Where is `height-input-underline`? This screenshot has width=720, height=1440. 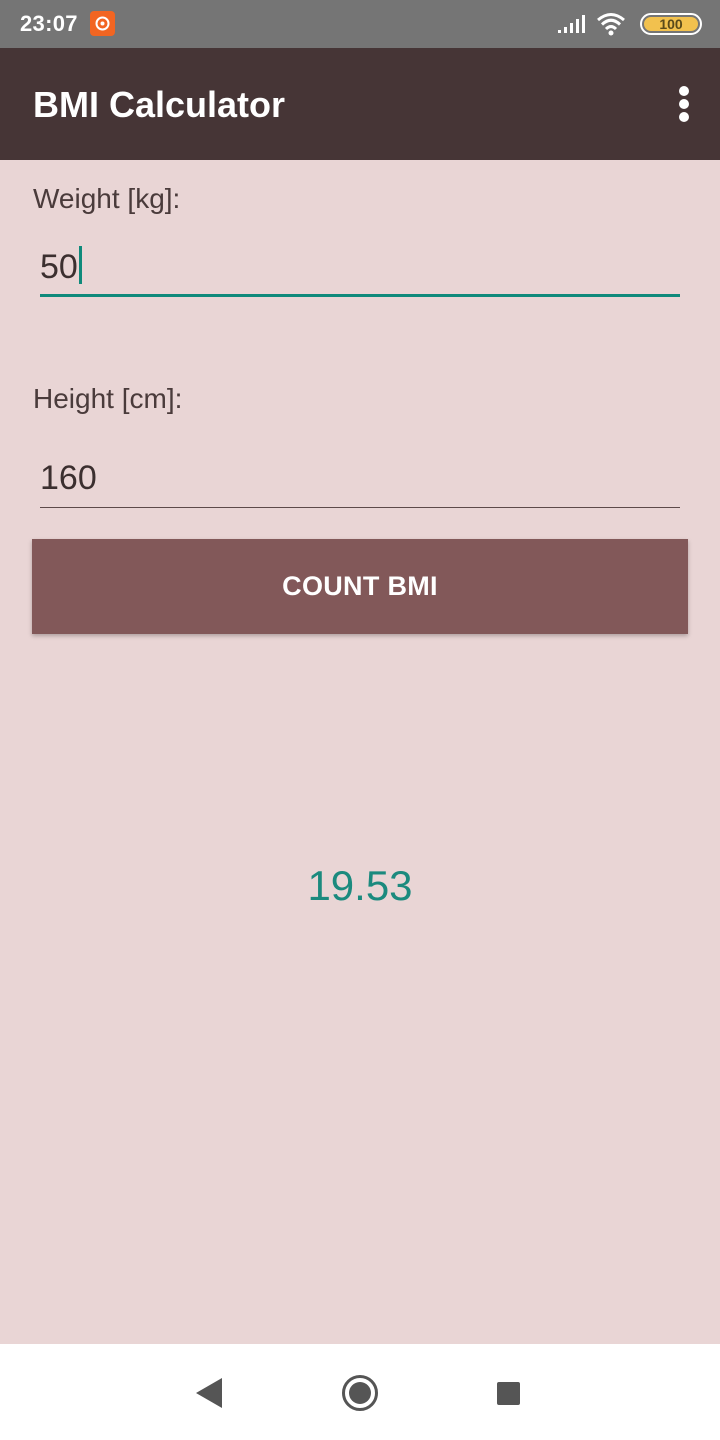 height-input-underline is located at coordinates (360, 507).